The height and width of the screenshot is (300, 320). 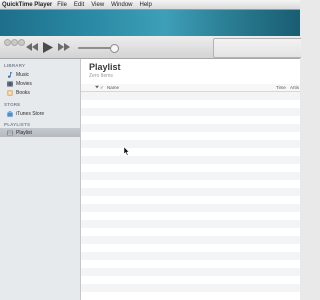 I want to click on sidebar-item-itunes-store: iTunes Store, so click(x=40, y=113).